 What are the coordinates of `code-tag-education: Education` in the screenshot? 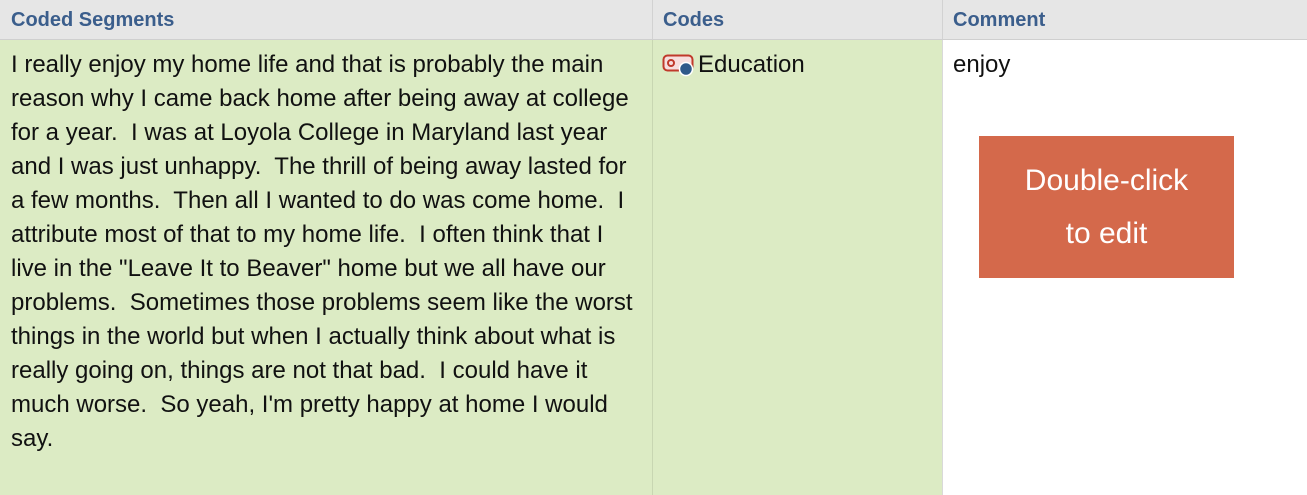 It's located at (798, 65).